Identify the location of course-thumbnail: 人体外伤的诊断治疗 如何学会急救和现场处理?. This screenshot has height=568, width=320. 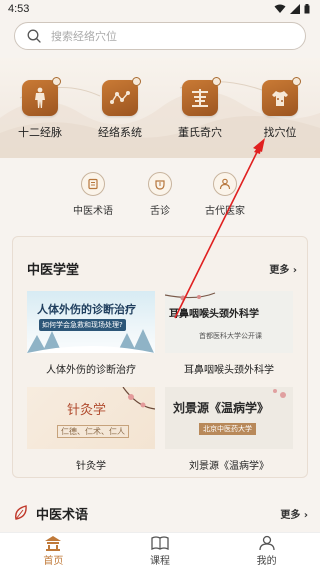
(91, 322).